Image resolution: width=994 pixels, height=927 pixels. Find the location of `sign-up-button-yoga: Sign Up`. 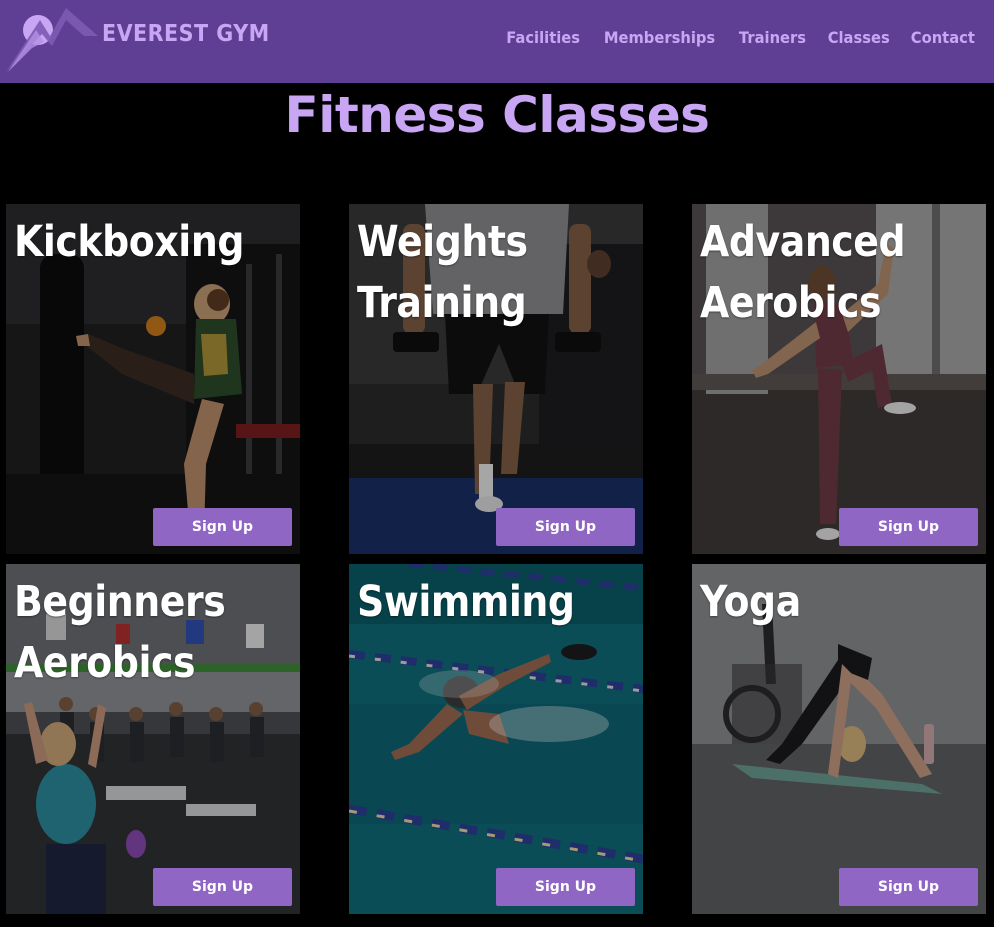

sign-up-button-yoga: Sign Up is located at coordinates (908, 887).